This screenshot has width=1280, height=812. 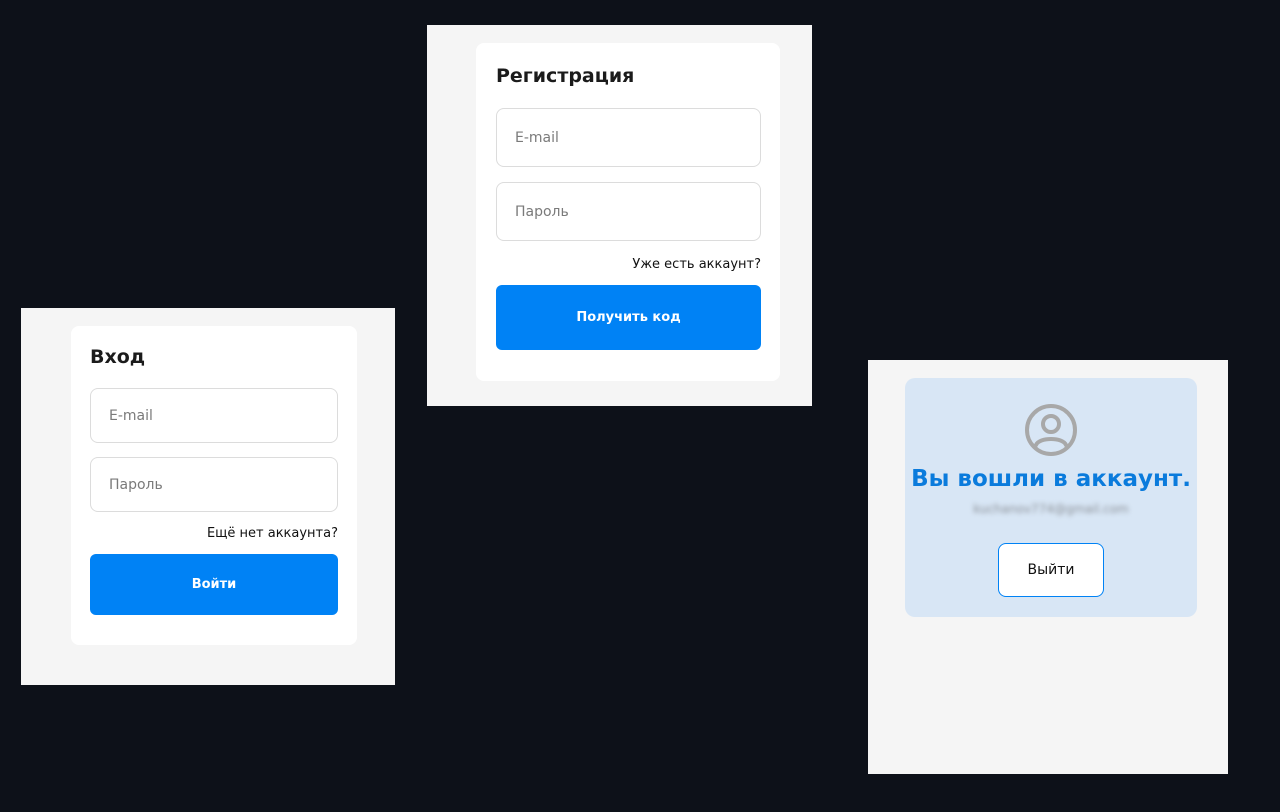 I want to click on login-link: Уже есть аккаунт?, so click(x=696, y=264).